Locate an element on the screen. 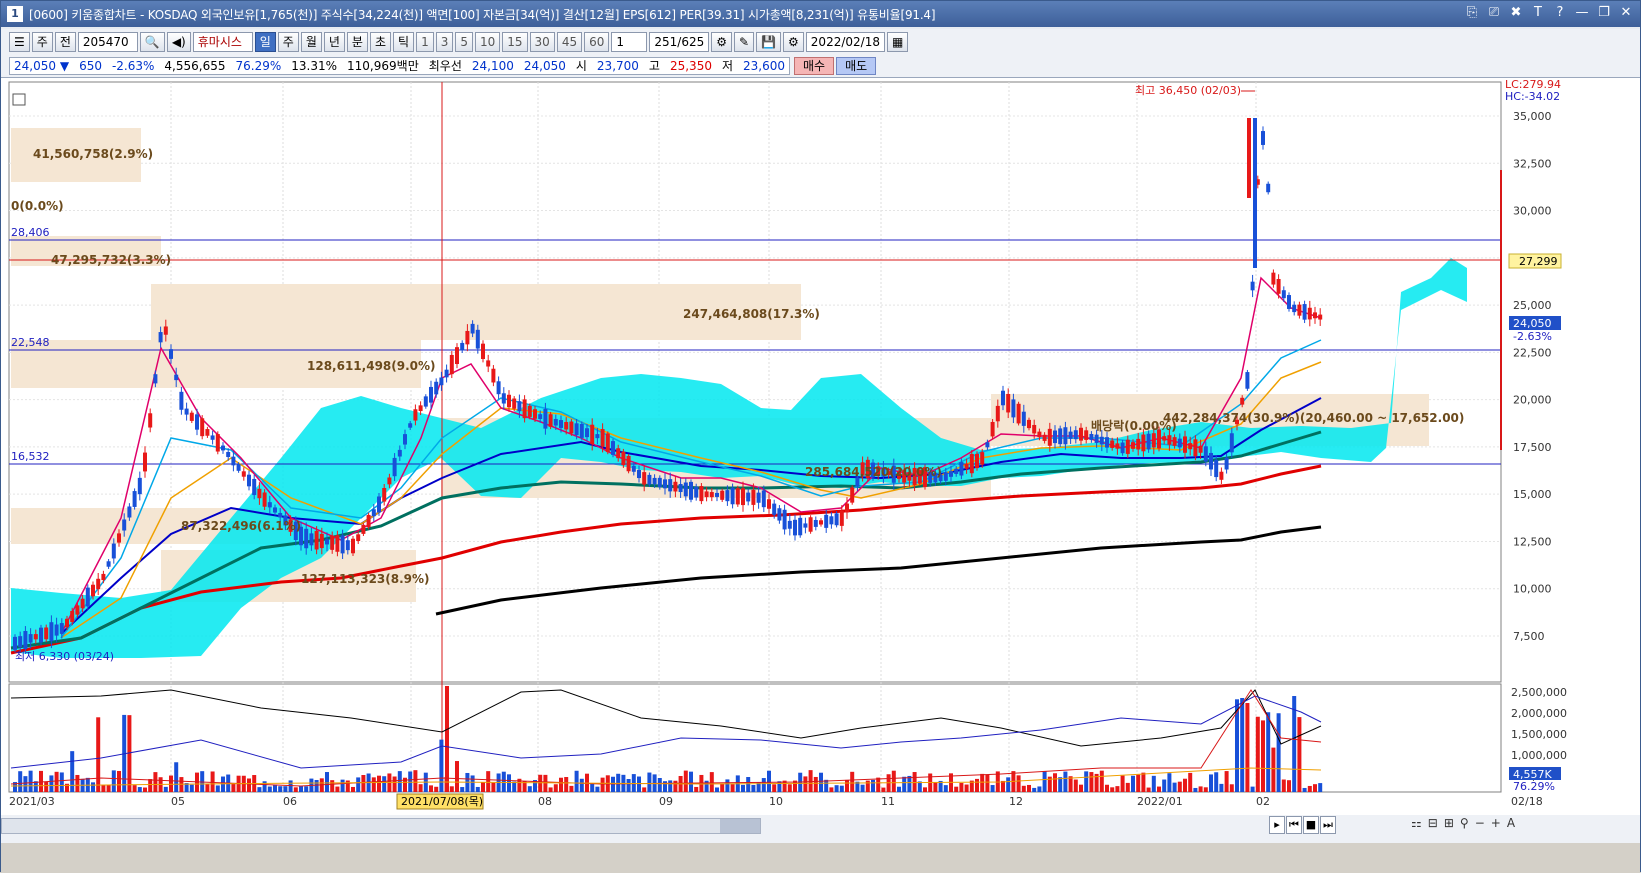  unit-1: 1 is located at coordinates (425, 42).